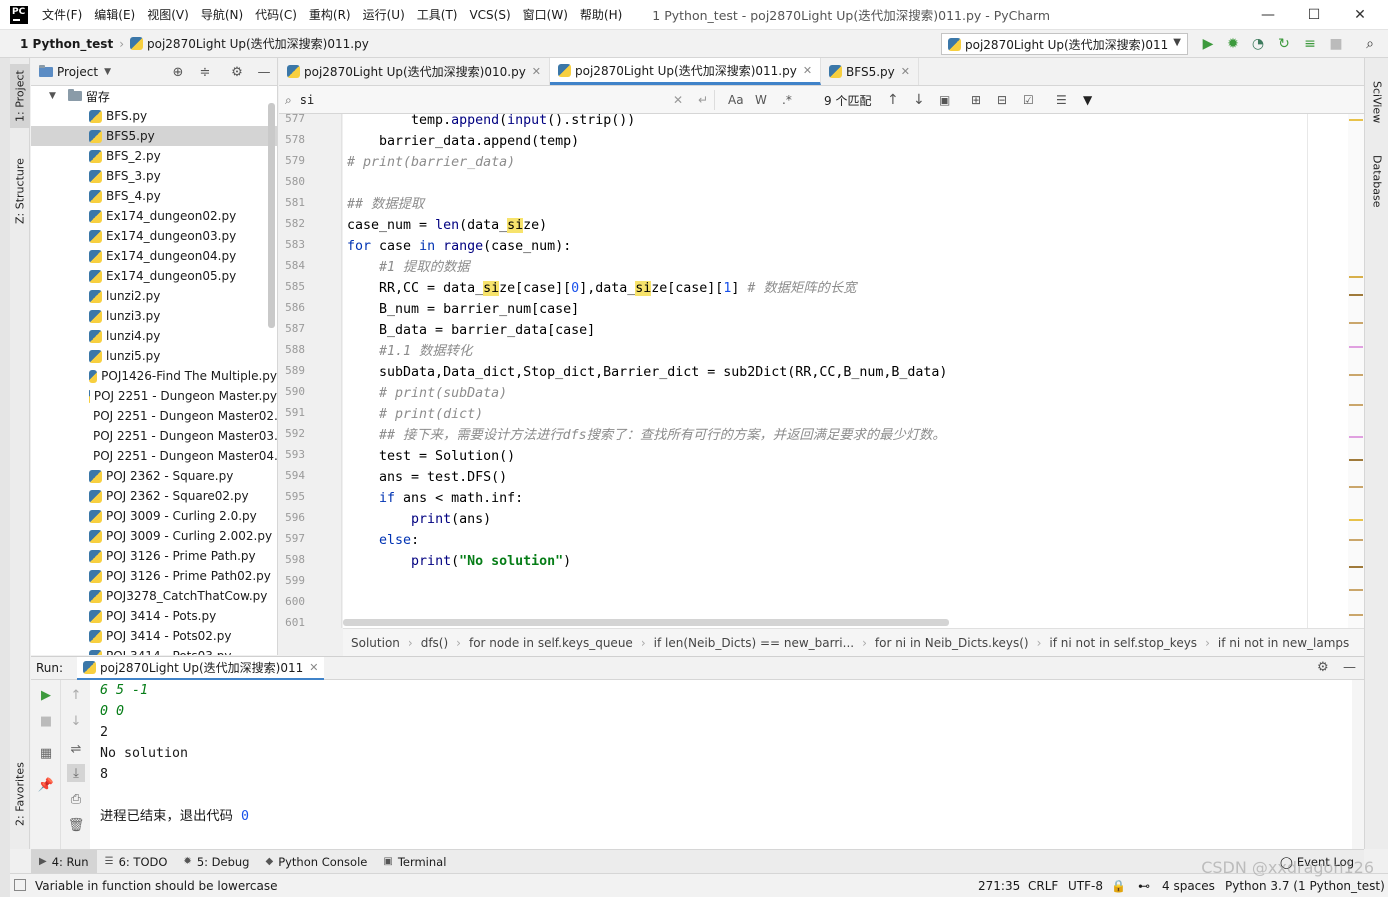 The image size is (1388, 897). Describe the element at coordinates (154, 396) in the screenshot. I see `tree-file-item: POJ 2251 - Dungeon Master.py` at that location.